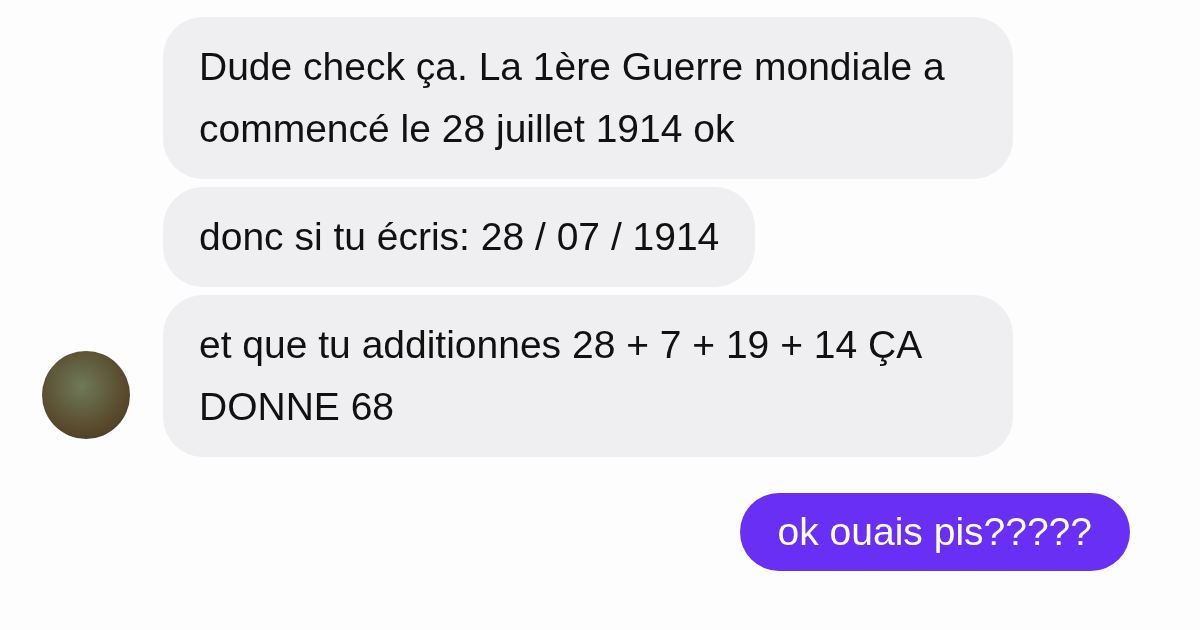 The image size is (1200, 630). I want to click on message-bubble: ok ouais pis?????, so click(934, 532).